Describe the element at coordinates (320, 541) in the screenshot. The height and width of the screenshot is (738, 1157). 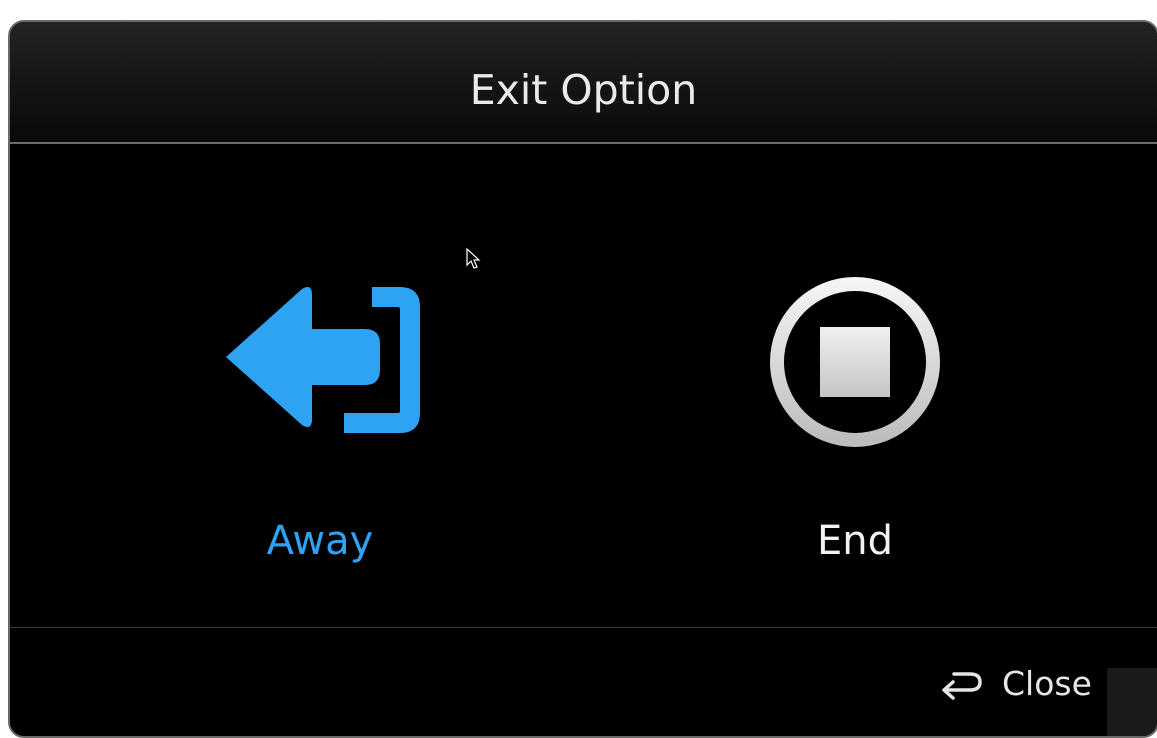
I see `away-label: Away` at that location.